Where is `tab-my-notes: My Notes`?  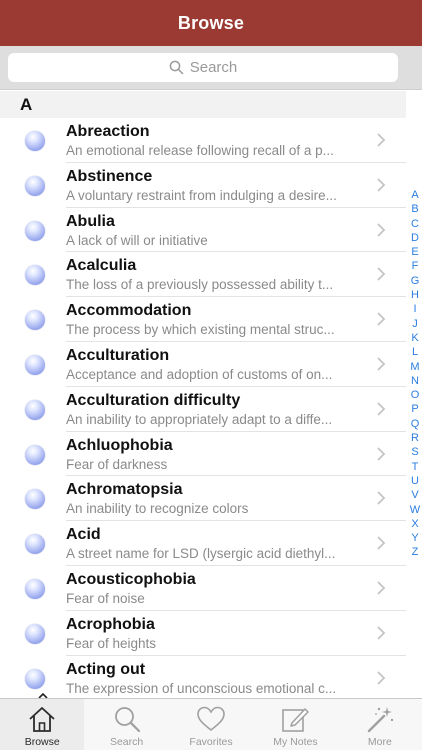
tab-my-notes: My Notes is located at coordinates (295, 724).